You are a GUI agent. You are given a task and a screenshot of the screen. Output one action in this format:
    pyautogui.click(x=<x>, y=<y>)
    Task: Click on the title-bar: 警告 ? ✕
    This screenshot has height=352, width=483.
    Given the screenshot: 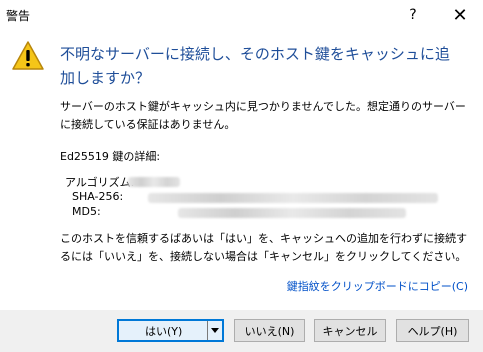 What is the action you would take?
    pyautogui.click(x=241, y=15)
    